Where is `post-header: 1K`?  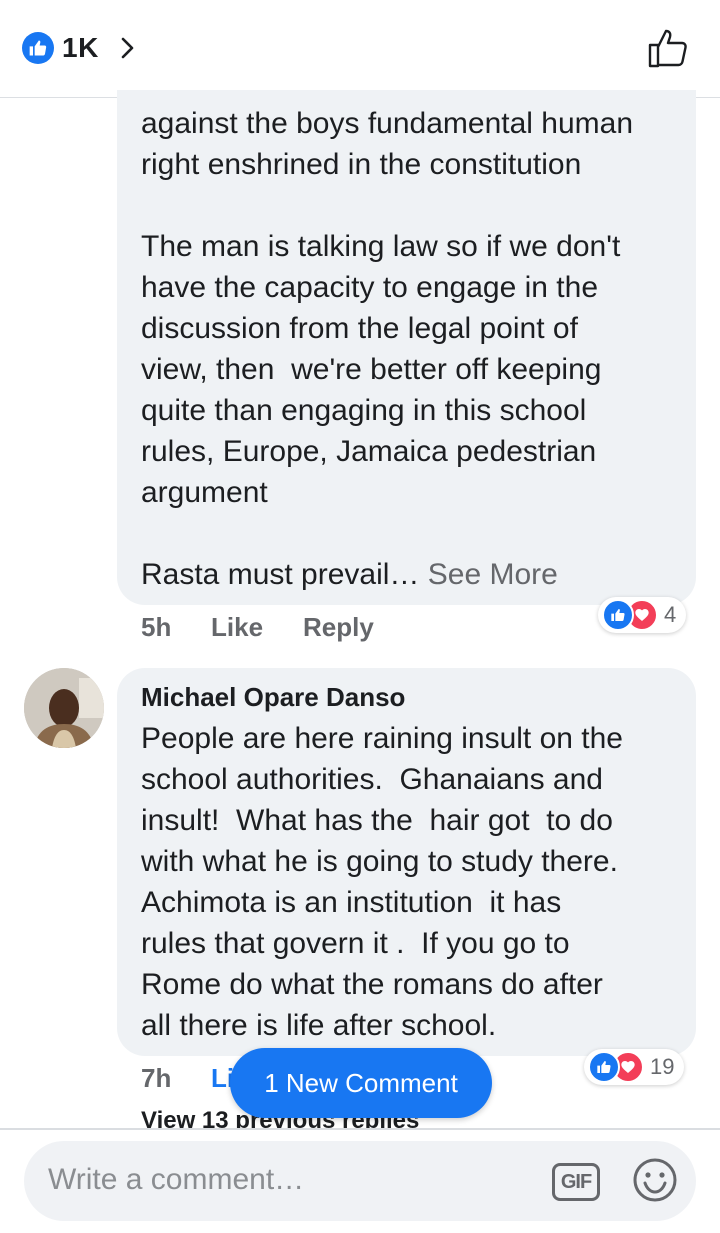
post-header: 1K is located at coordinates (360, 49).